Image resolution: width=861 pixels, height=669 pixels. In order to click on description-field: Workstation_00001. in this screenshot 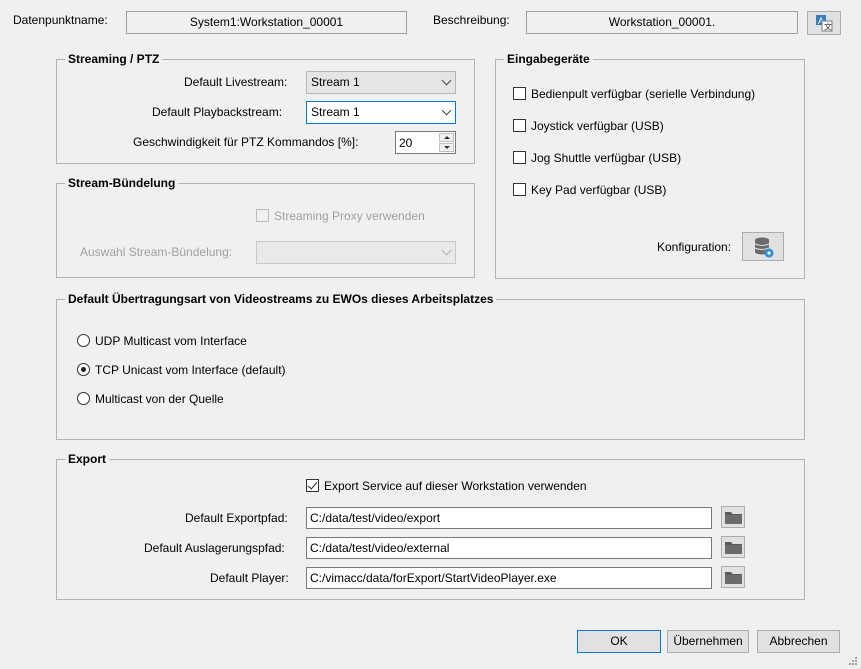, I will do `click(662, 22)`.